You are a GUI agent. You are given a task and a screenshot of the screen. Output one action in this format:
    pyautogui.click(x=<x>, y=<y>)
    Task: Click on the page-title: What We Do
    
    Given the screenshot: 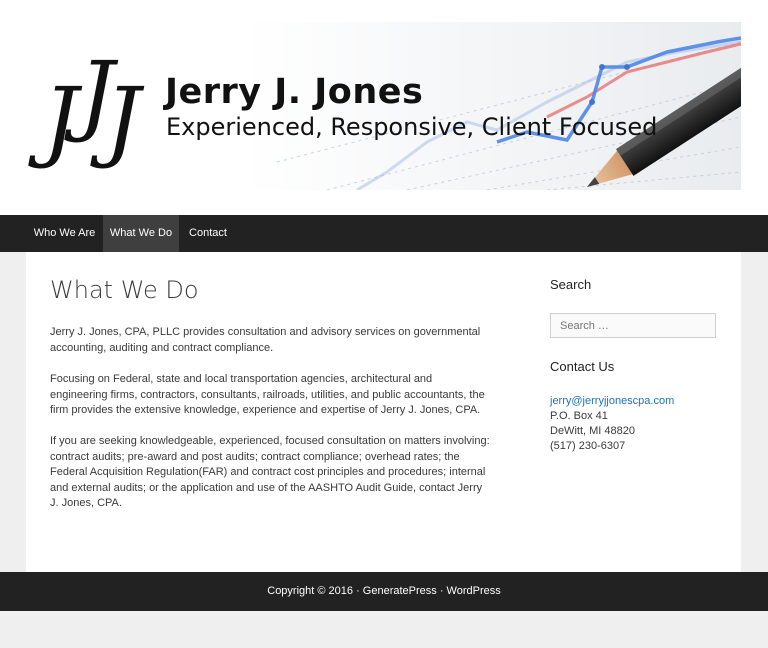 What is the action you would take?
    pyautogui.click(x=124, y=290)
    